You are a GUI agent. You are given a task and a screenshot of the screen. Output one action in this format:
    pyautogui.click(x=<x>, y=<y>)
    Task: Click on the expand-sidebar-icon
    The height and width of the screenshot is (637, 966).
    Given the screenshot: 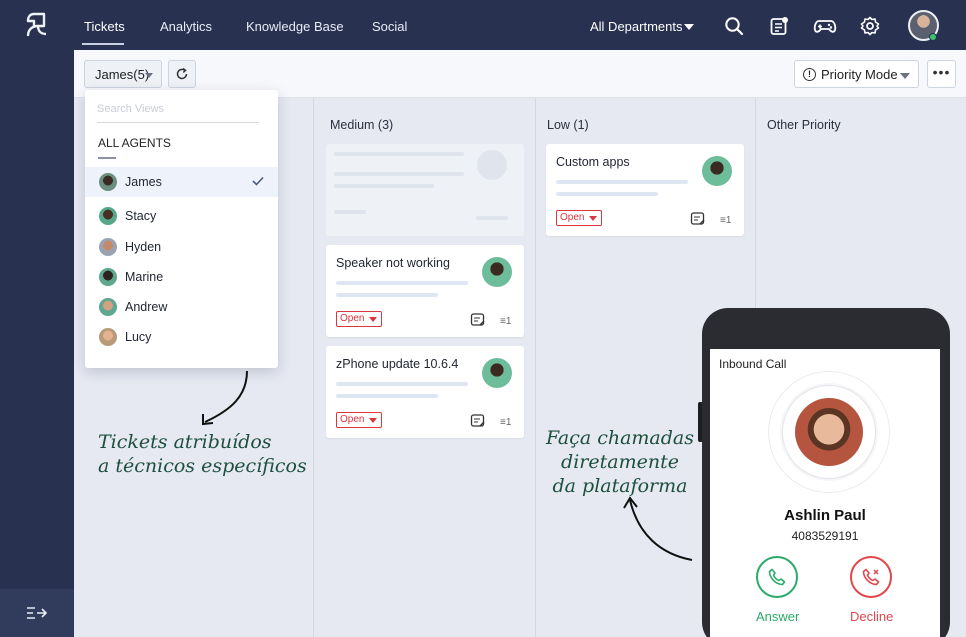 What is the action you would take?
    pyautogui.click(x=37, y=613)
    